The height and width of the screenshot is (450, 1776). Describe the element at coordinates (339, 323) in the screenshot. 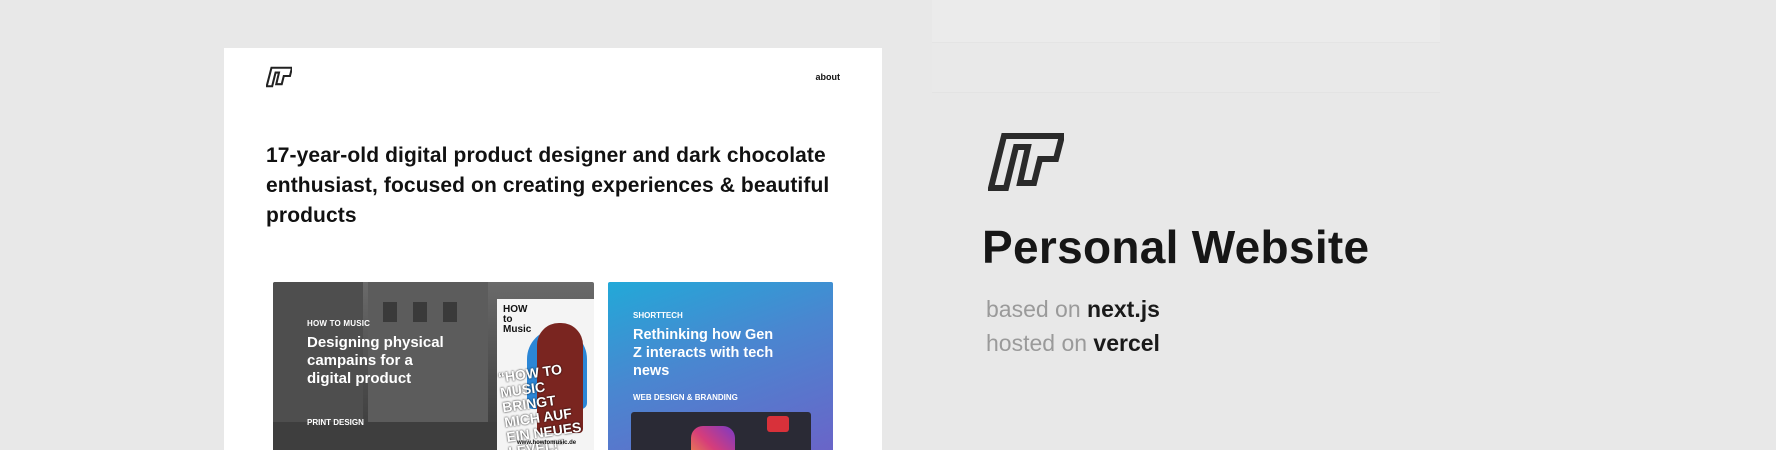

I see `project-kicker: HOW TO MUSIC` at that location.